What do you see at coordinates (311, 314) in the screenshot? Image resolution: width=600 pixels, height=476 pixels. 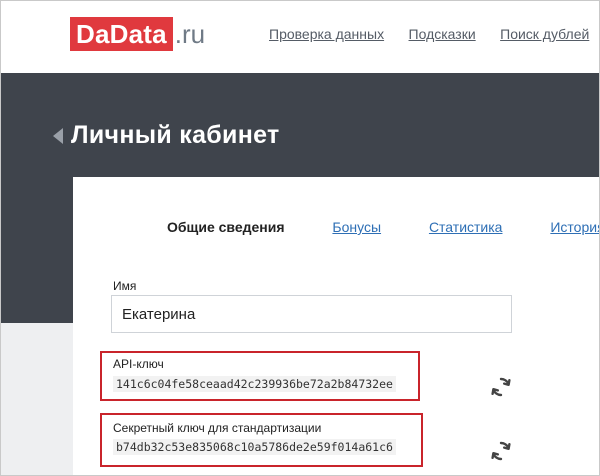 I see `name-input` at bounding box center [311, 314].